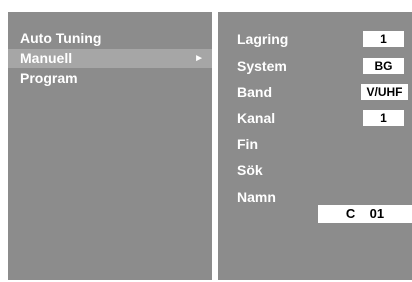 Image resolution: width=412 pixels, height=282 pixels. What do you see at coordinates (61, 38) in the screenshot?
I see `menu-item-label: Auto Tuning` at bounding box center [61, 38].